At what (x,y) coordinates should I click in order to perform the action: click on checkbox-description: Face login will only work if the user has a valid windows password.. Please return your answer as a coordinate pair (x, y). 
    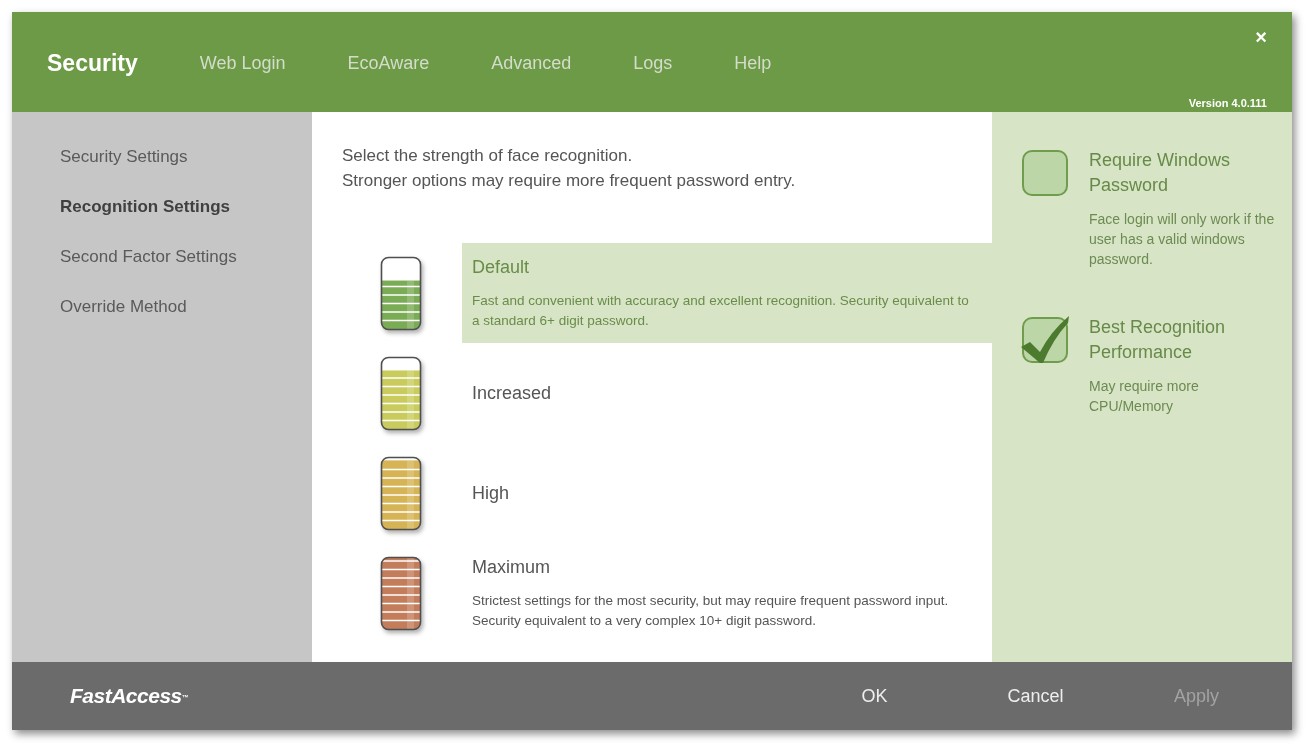
    Looking at the image, I should click on (1182, 239).